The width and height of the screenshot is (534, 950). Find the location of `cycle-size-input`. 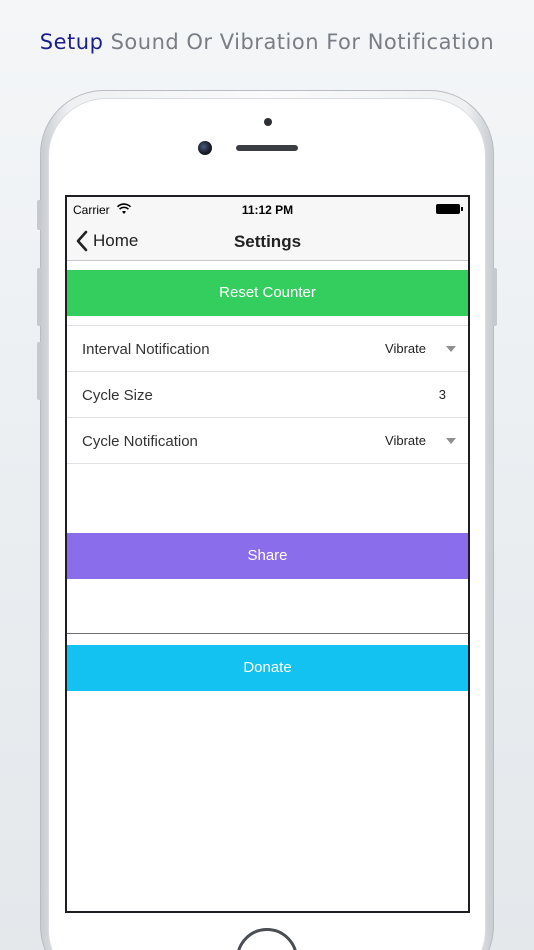

cycle-size-input is located at coordinates (416, 394).